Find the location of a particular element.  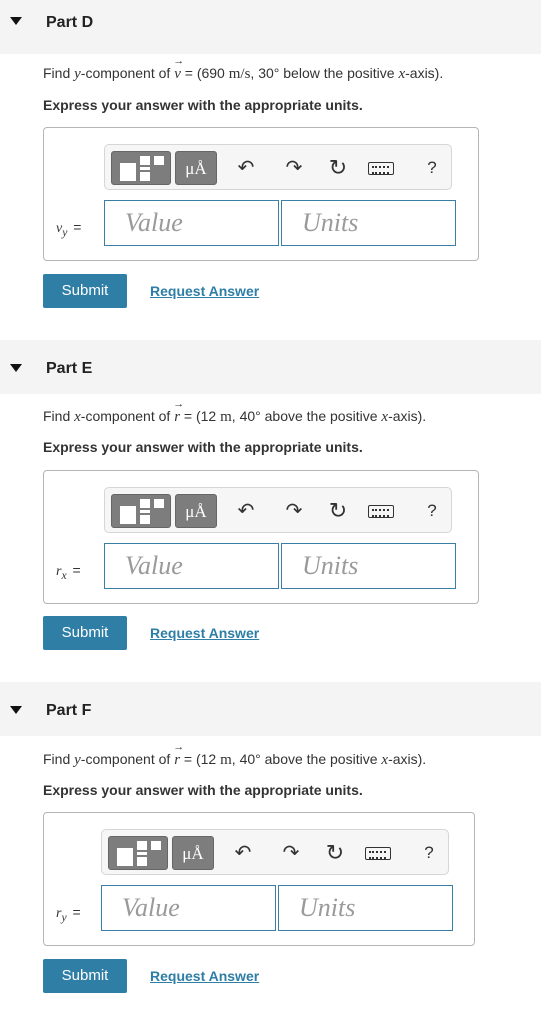

variable-label: rx = is located at coordinates (68, 572).